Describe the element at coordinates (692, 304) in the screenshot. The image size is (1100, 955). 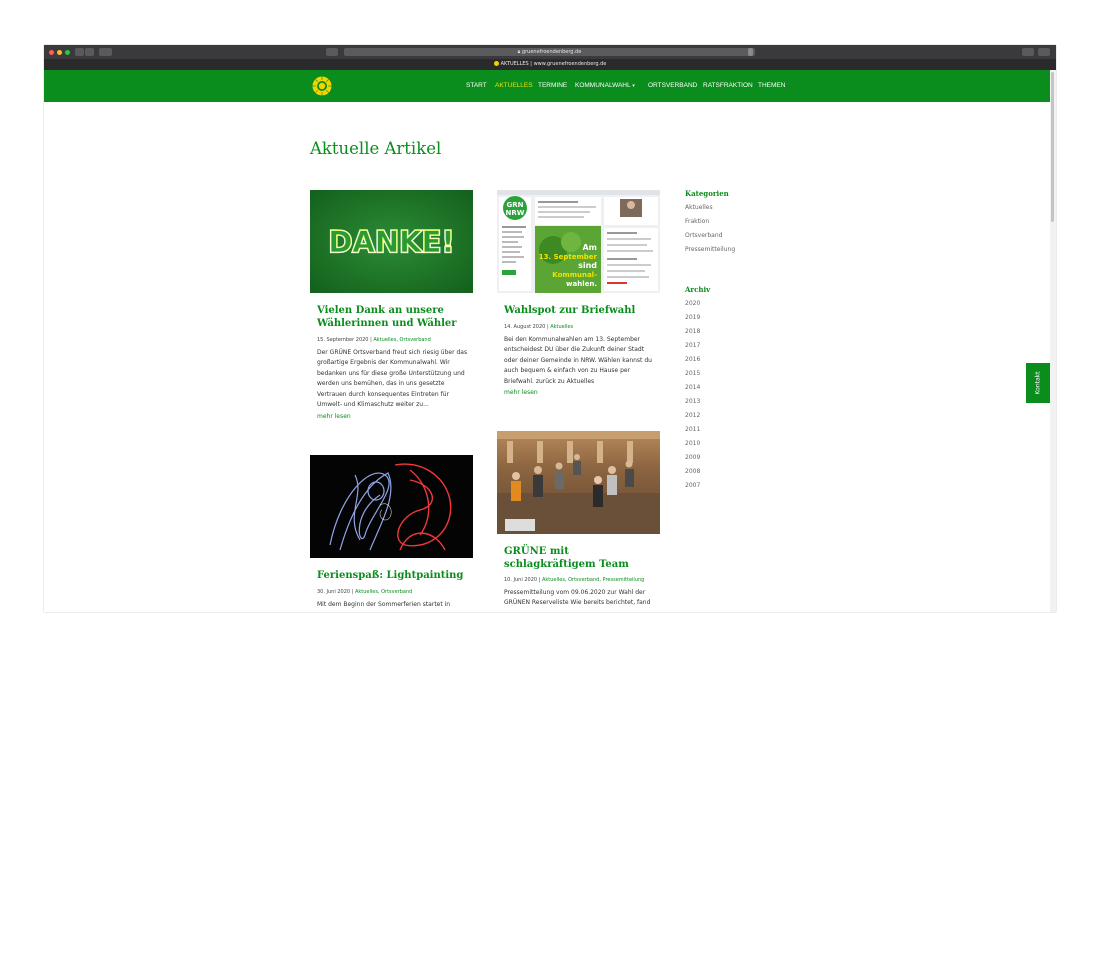
I see `archive-year: 2020` at that location.